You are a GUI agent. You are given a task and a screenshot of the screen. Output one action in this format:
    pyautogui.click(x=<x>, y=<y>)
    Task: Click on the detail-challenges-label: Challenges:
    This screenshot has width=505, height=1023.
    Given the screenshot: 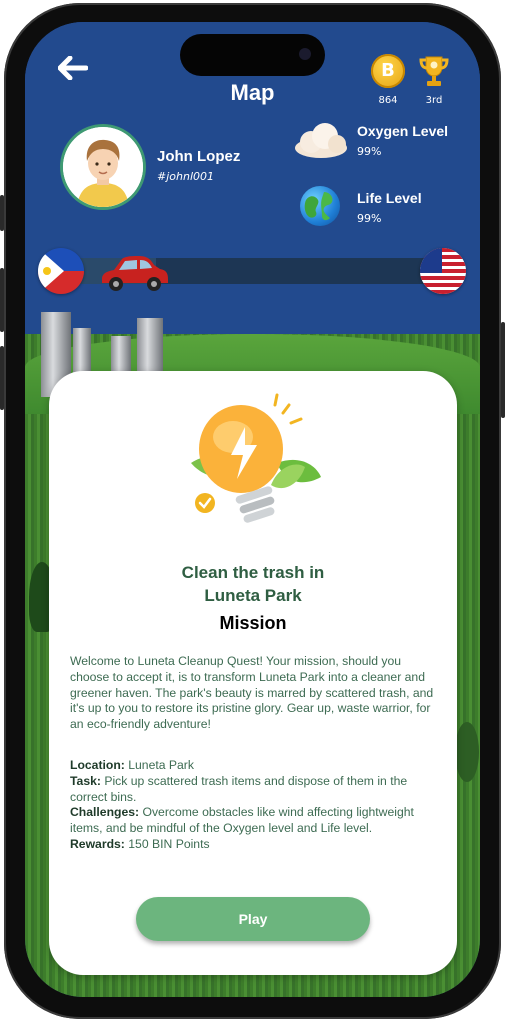 What is the action you would take?
    pyautogui.click(x=105, y=812)
    